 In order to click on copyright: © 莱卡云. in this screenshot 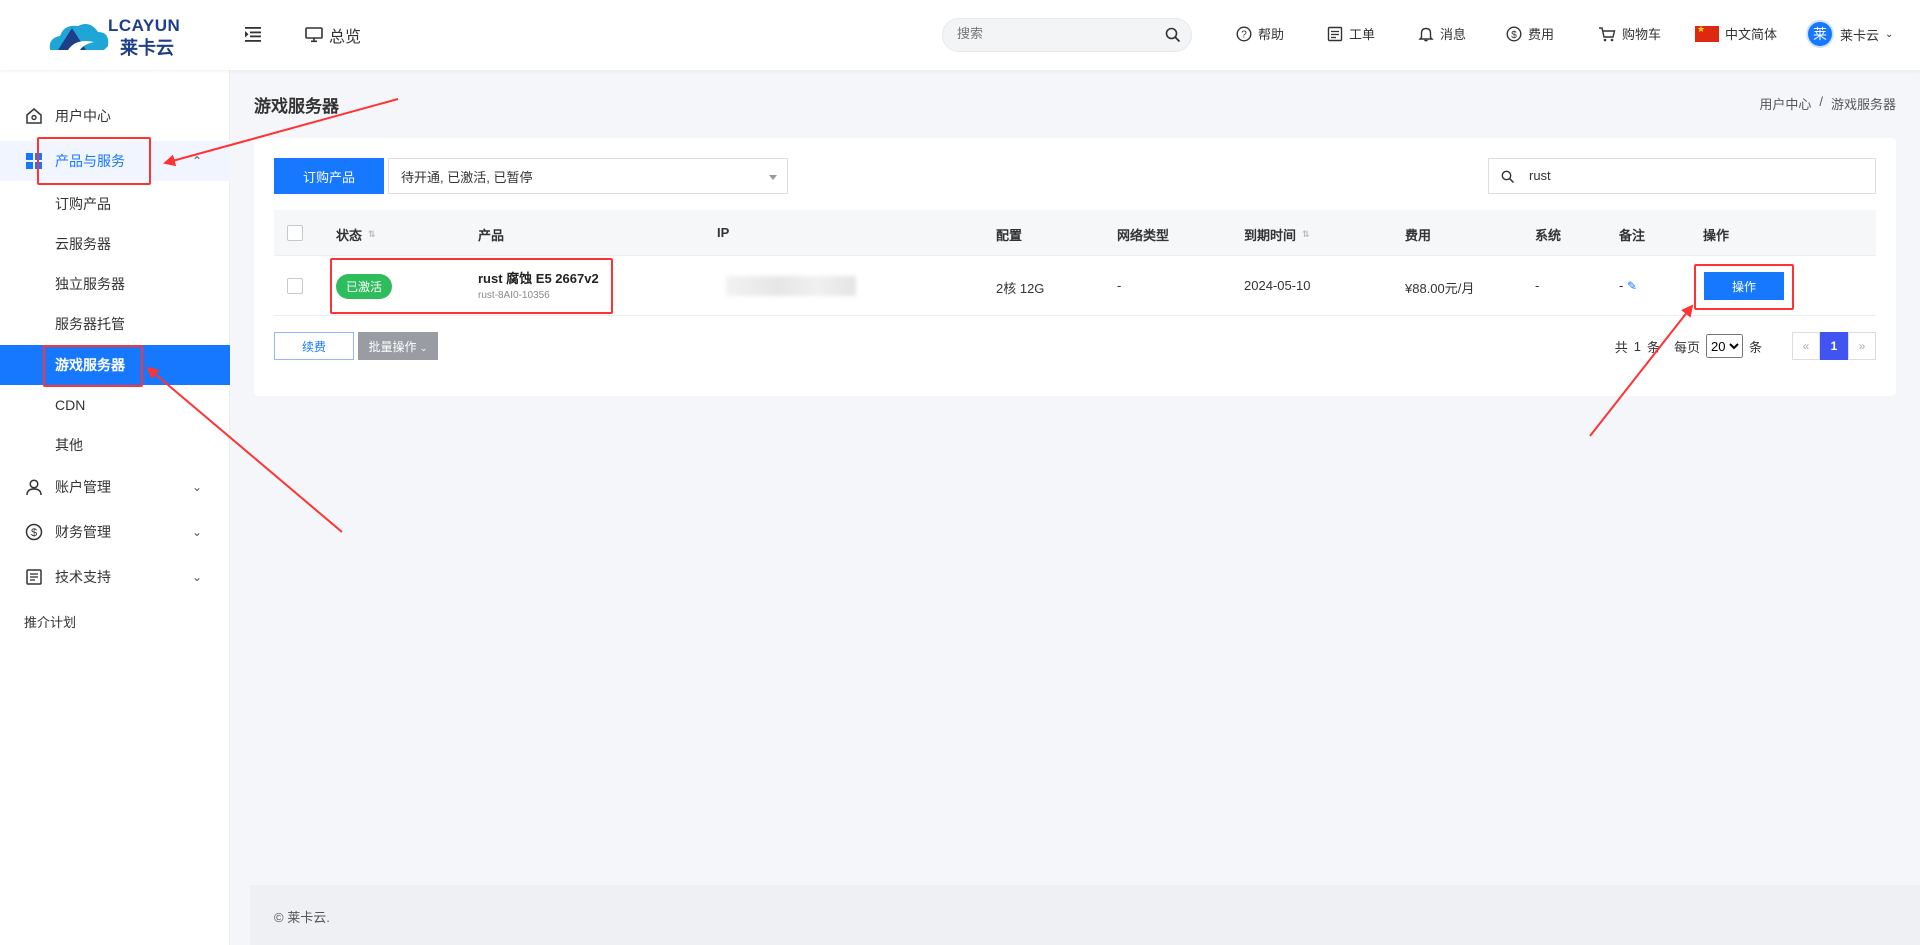, I will do `click(302, 917)`.